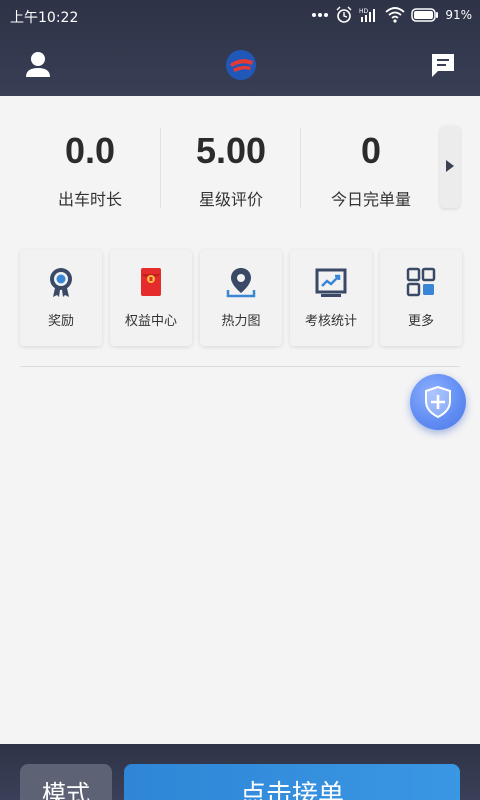 This screenshot has width=480, height=800. I want to click on stat-rating-label: 星级评价, so click(230, 199).